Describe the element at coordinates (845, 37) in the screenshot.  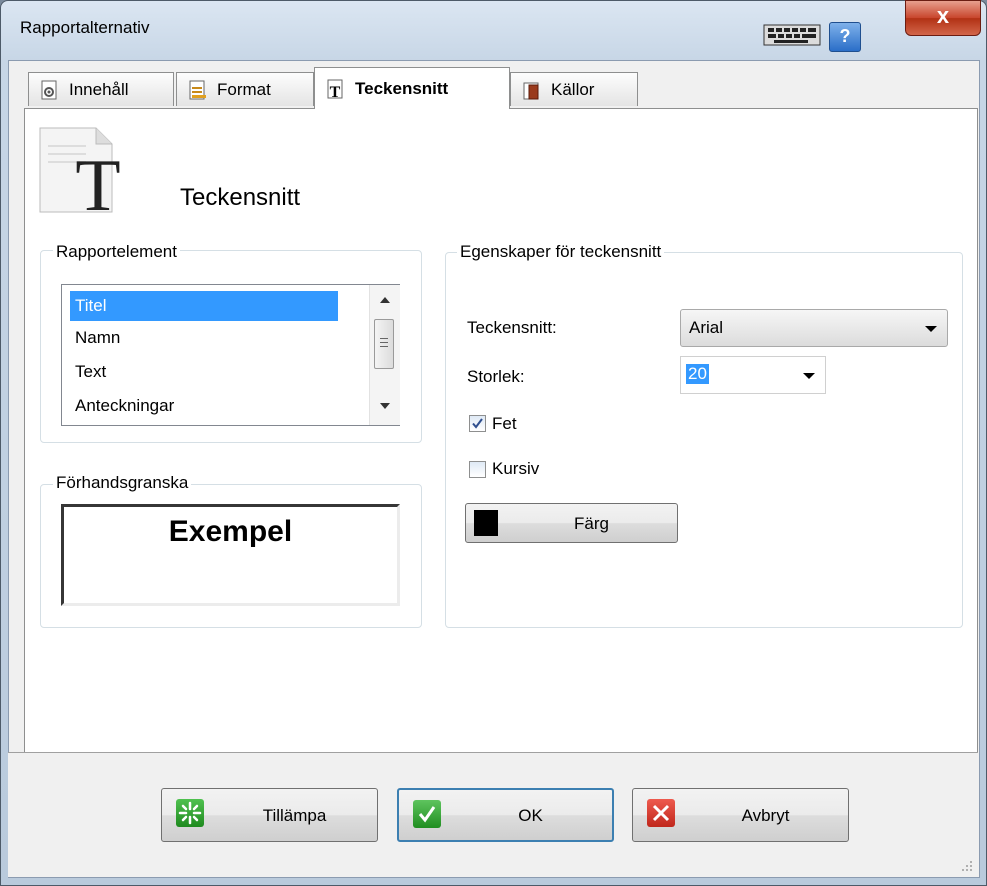
I see `help-icon: ?` at that location.